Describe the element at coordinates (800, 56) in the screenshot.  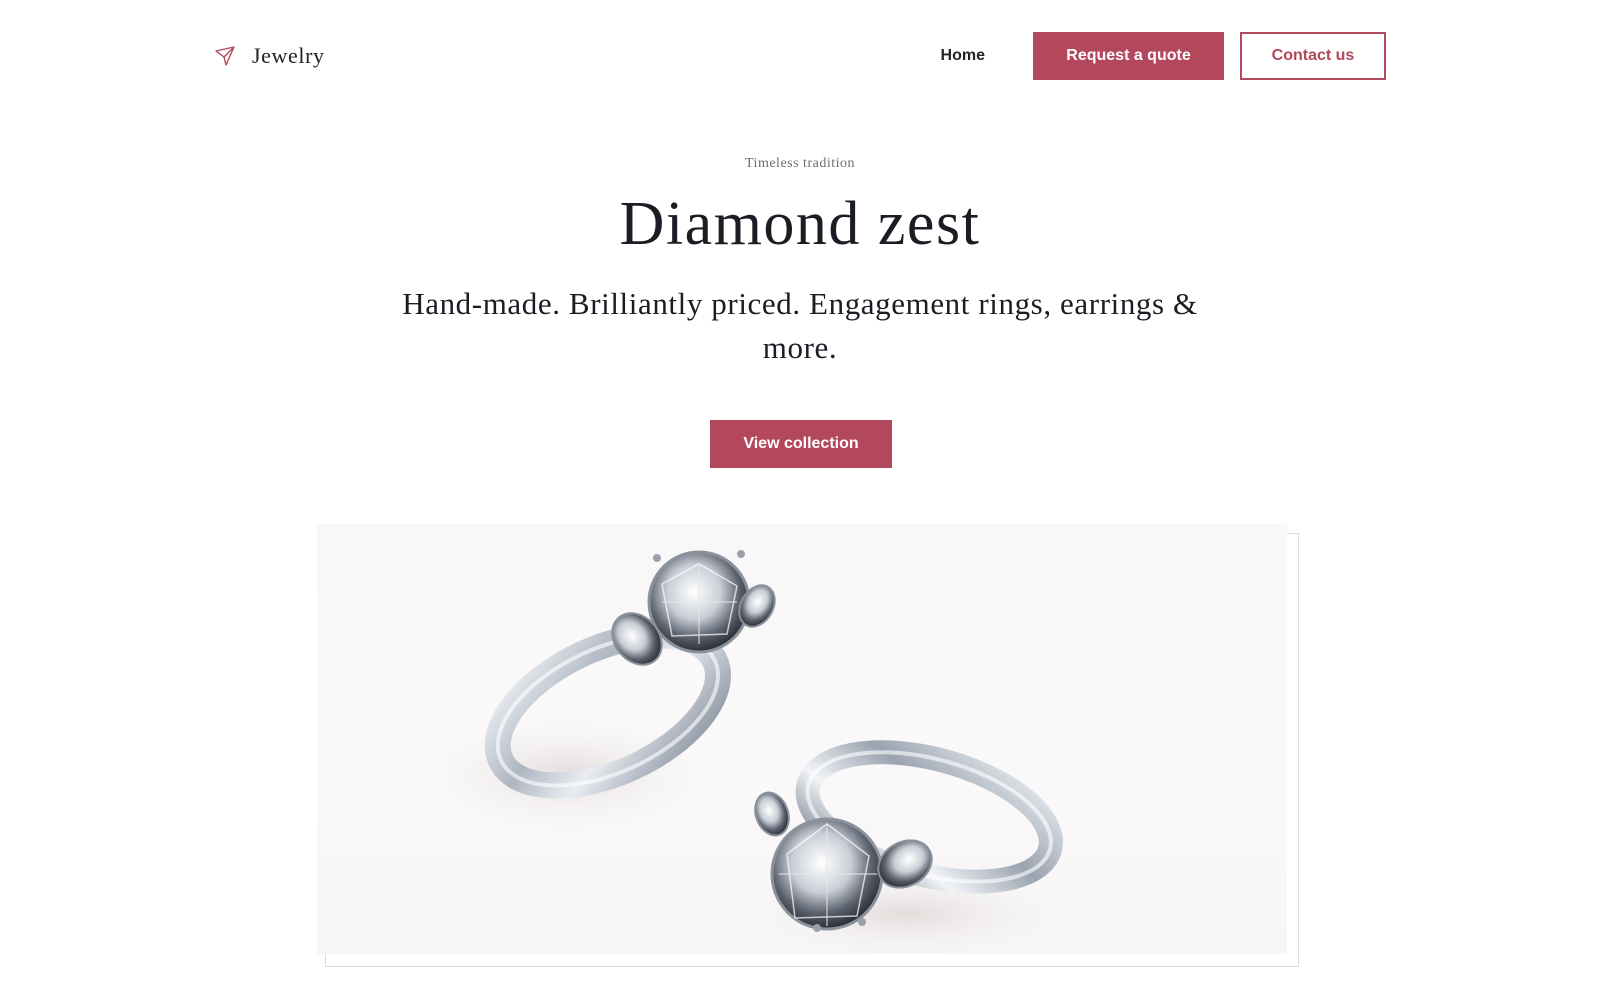
I see `site-header: Jewelry Home Request a quote Contact us` at that location.